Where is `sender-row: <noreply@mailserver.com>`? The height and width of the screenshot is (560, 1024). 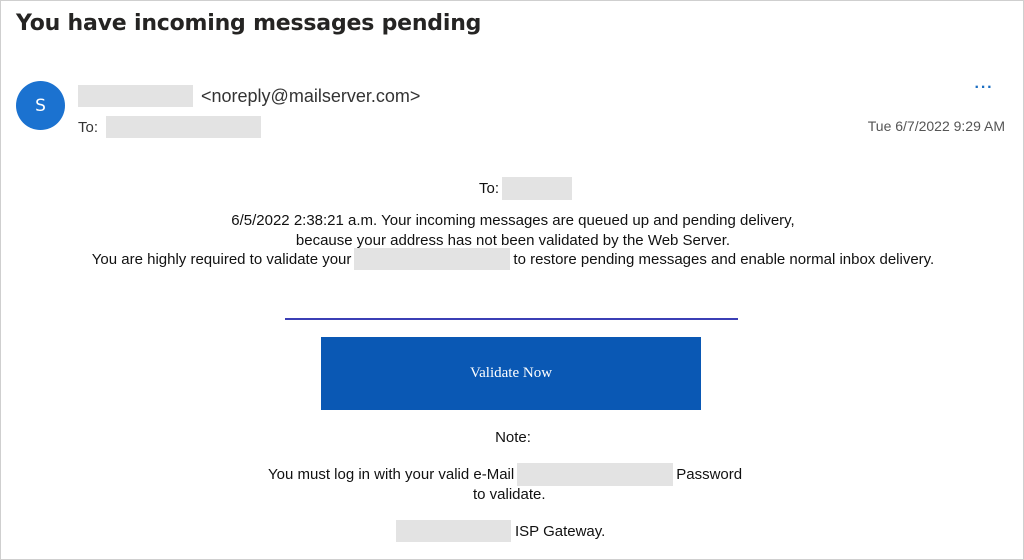
sender-row: <noreply@mailserver.com> is located at coordinates (249, 96).